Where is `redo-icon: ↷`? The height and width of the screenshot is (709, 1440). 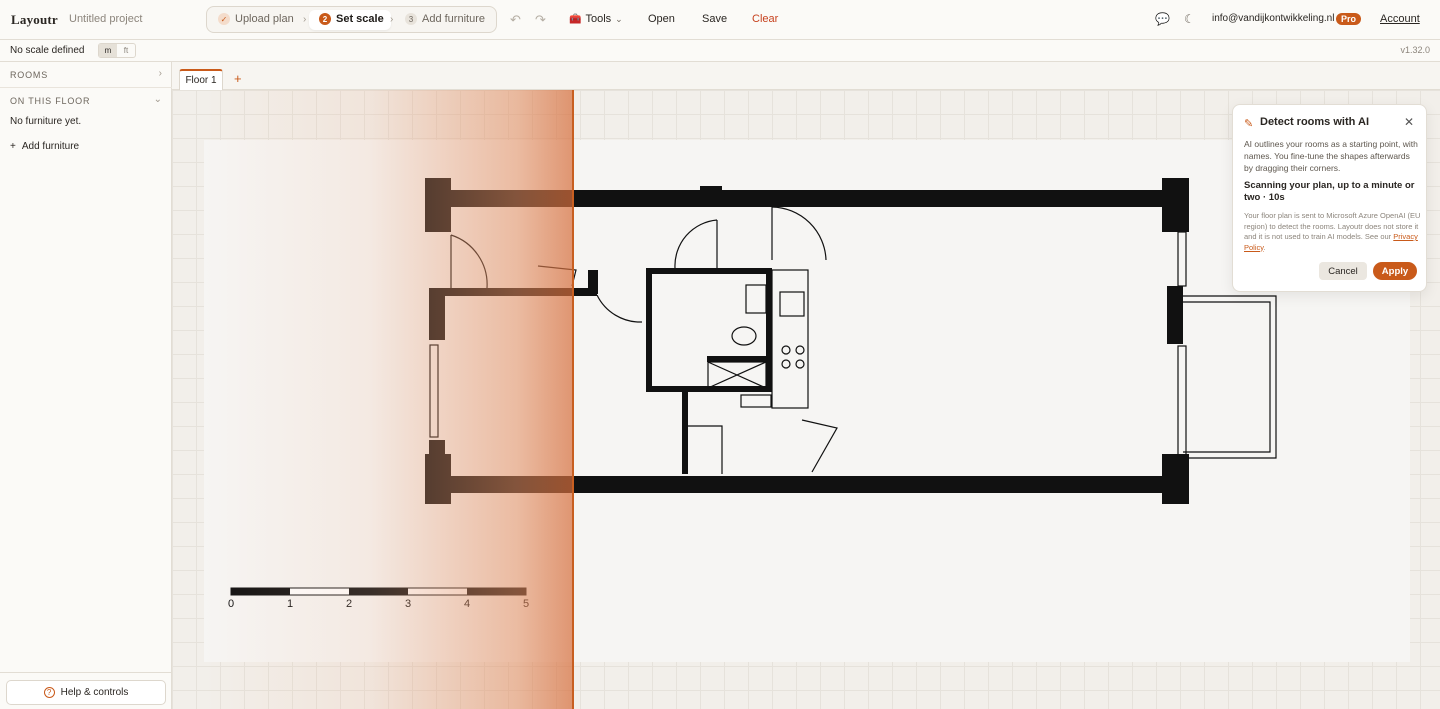 redo-icon: ↷ is located at coordinates (540, 20).